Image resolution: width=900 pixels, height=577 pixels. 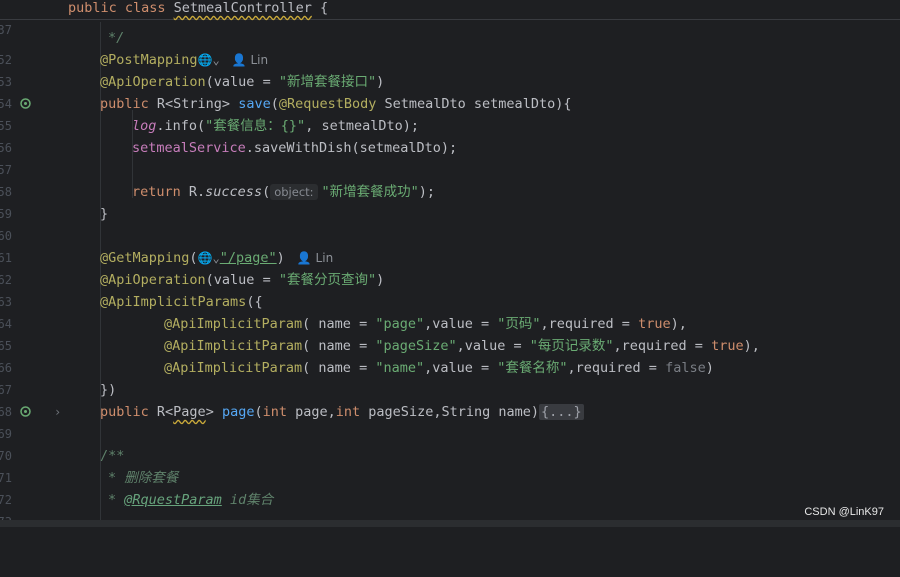 I want to click on annotation: @ApiImplicitParams, so click(x=173, y=302).